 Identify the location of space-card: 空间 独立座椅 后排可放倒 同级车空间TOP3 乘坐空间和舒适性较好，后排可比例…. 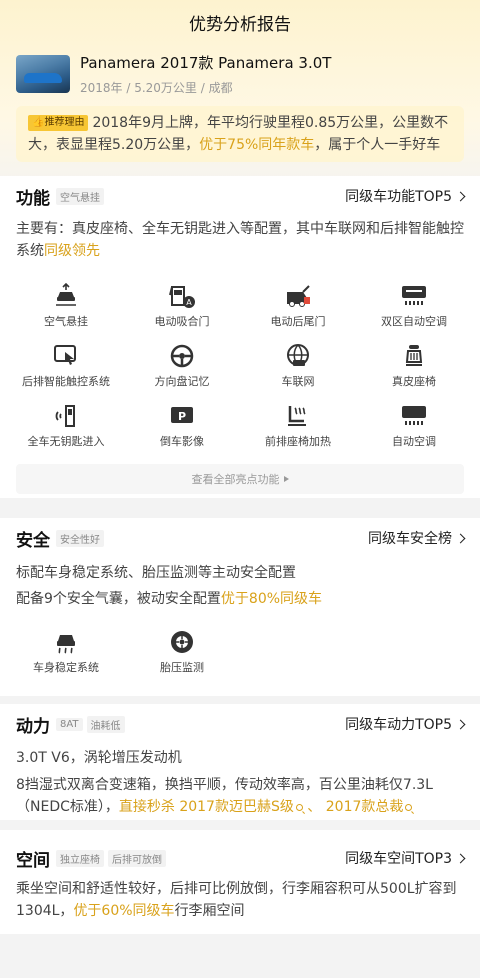
(240, 882).